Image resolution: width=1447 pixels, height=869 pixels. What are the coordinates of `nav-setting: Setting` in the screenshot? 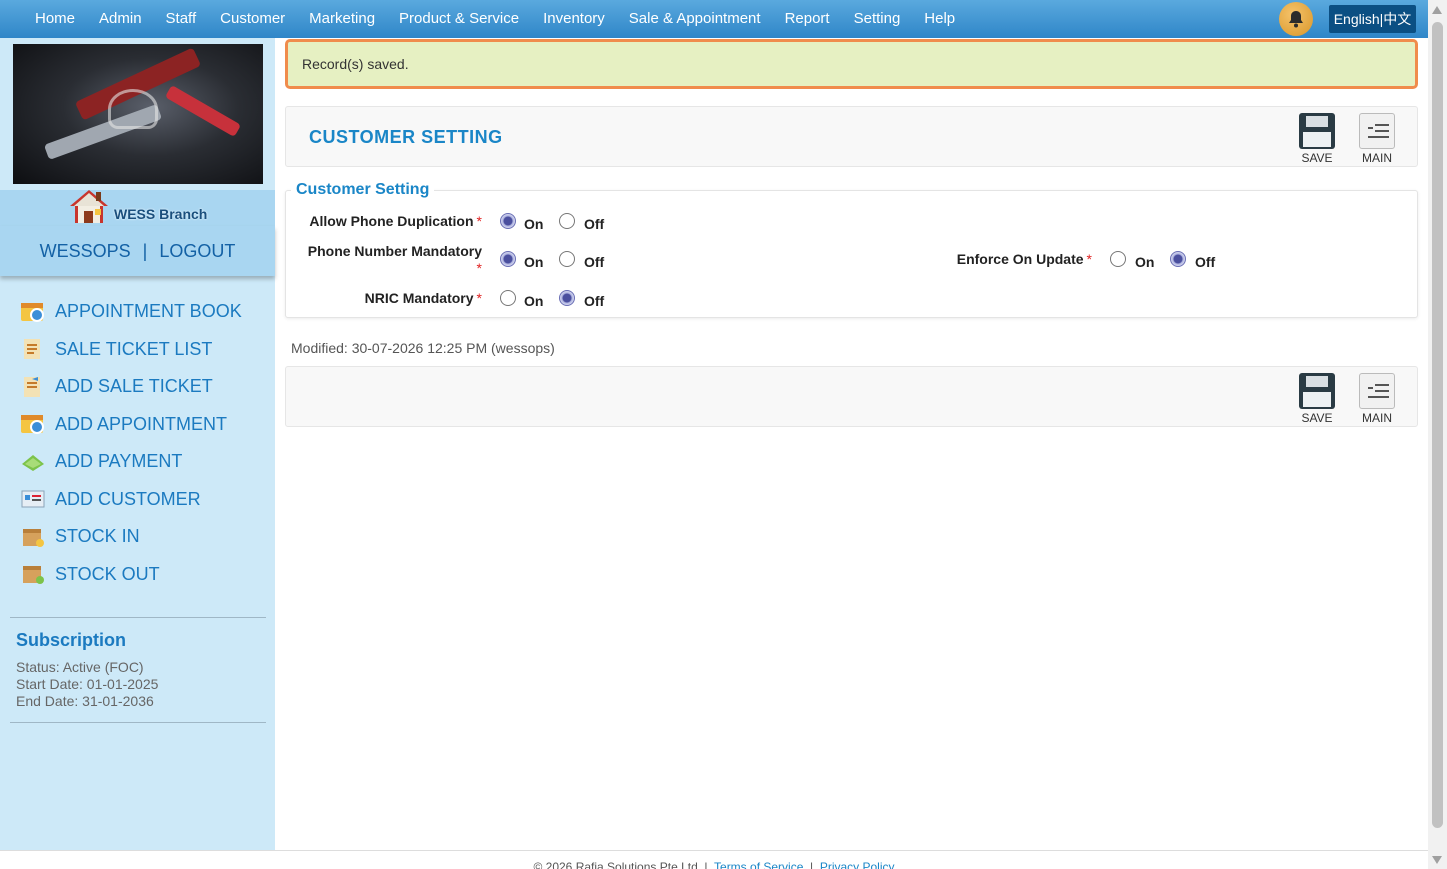 It's located at (877, 19).